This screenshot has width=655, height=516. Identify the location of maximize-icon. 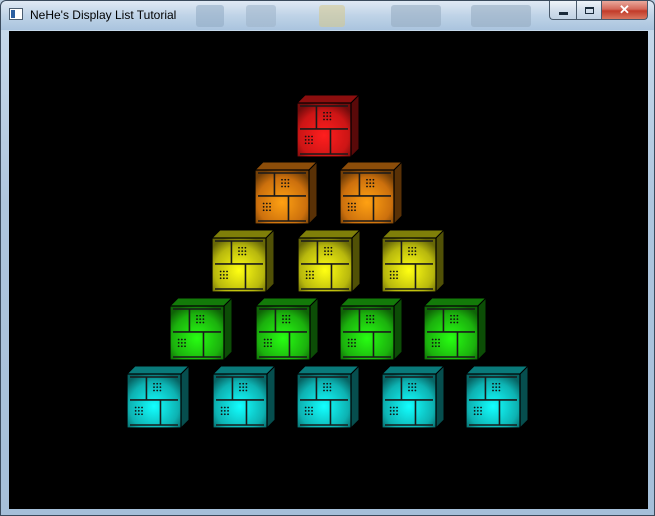
(589, 10).